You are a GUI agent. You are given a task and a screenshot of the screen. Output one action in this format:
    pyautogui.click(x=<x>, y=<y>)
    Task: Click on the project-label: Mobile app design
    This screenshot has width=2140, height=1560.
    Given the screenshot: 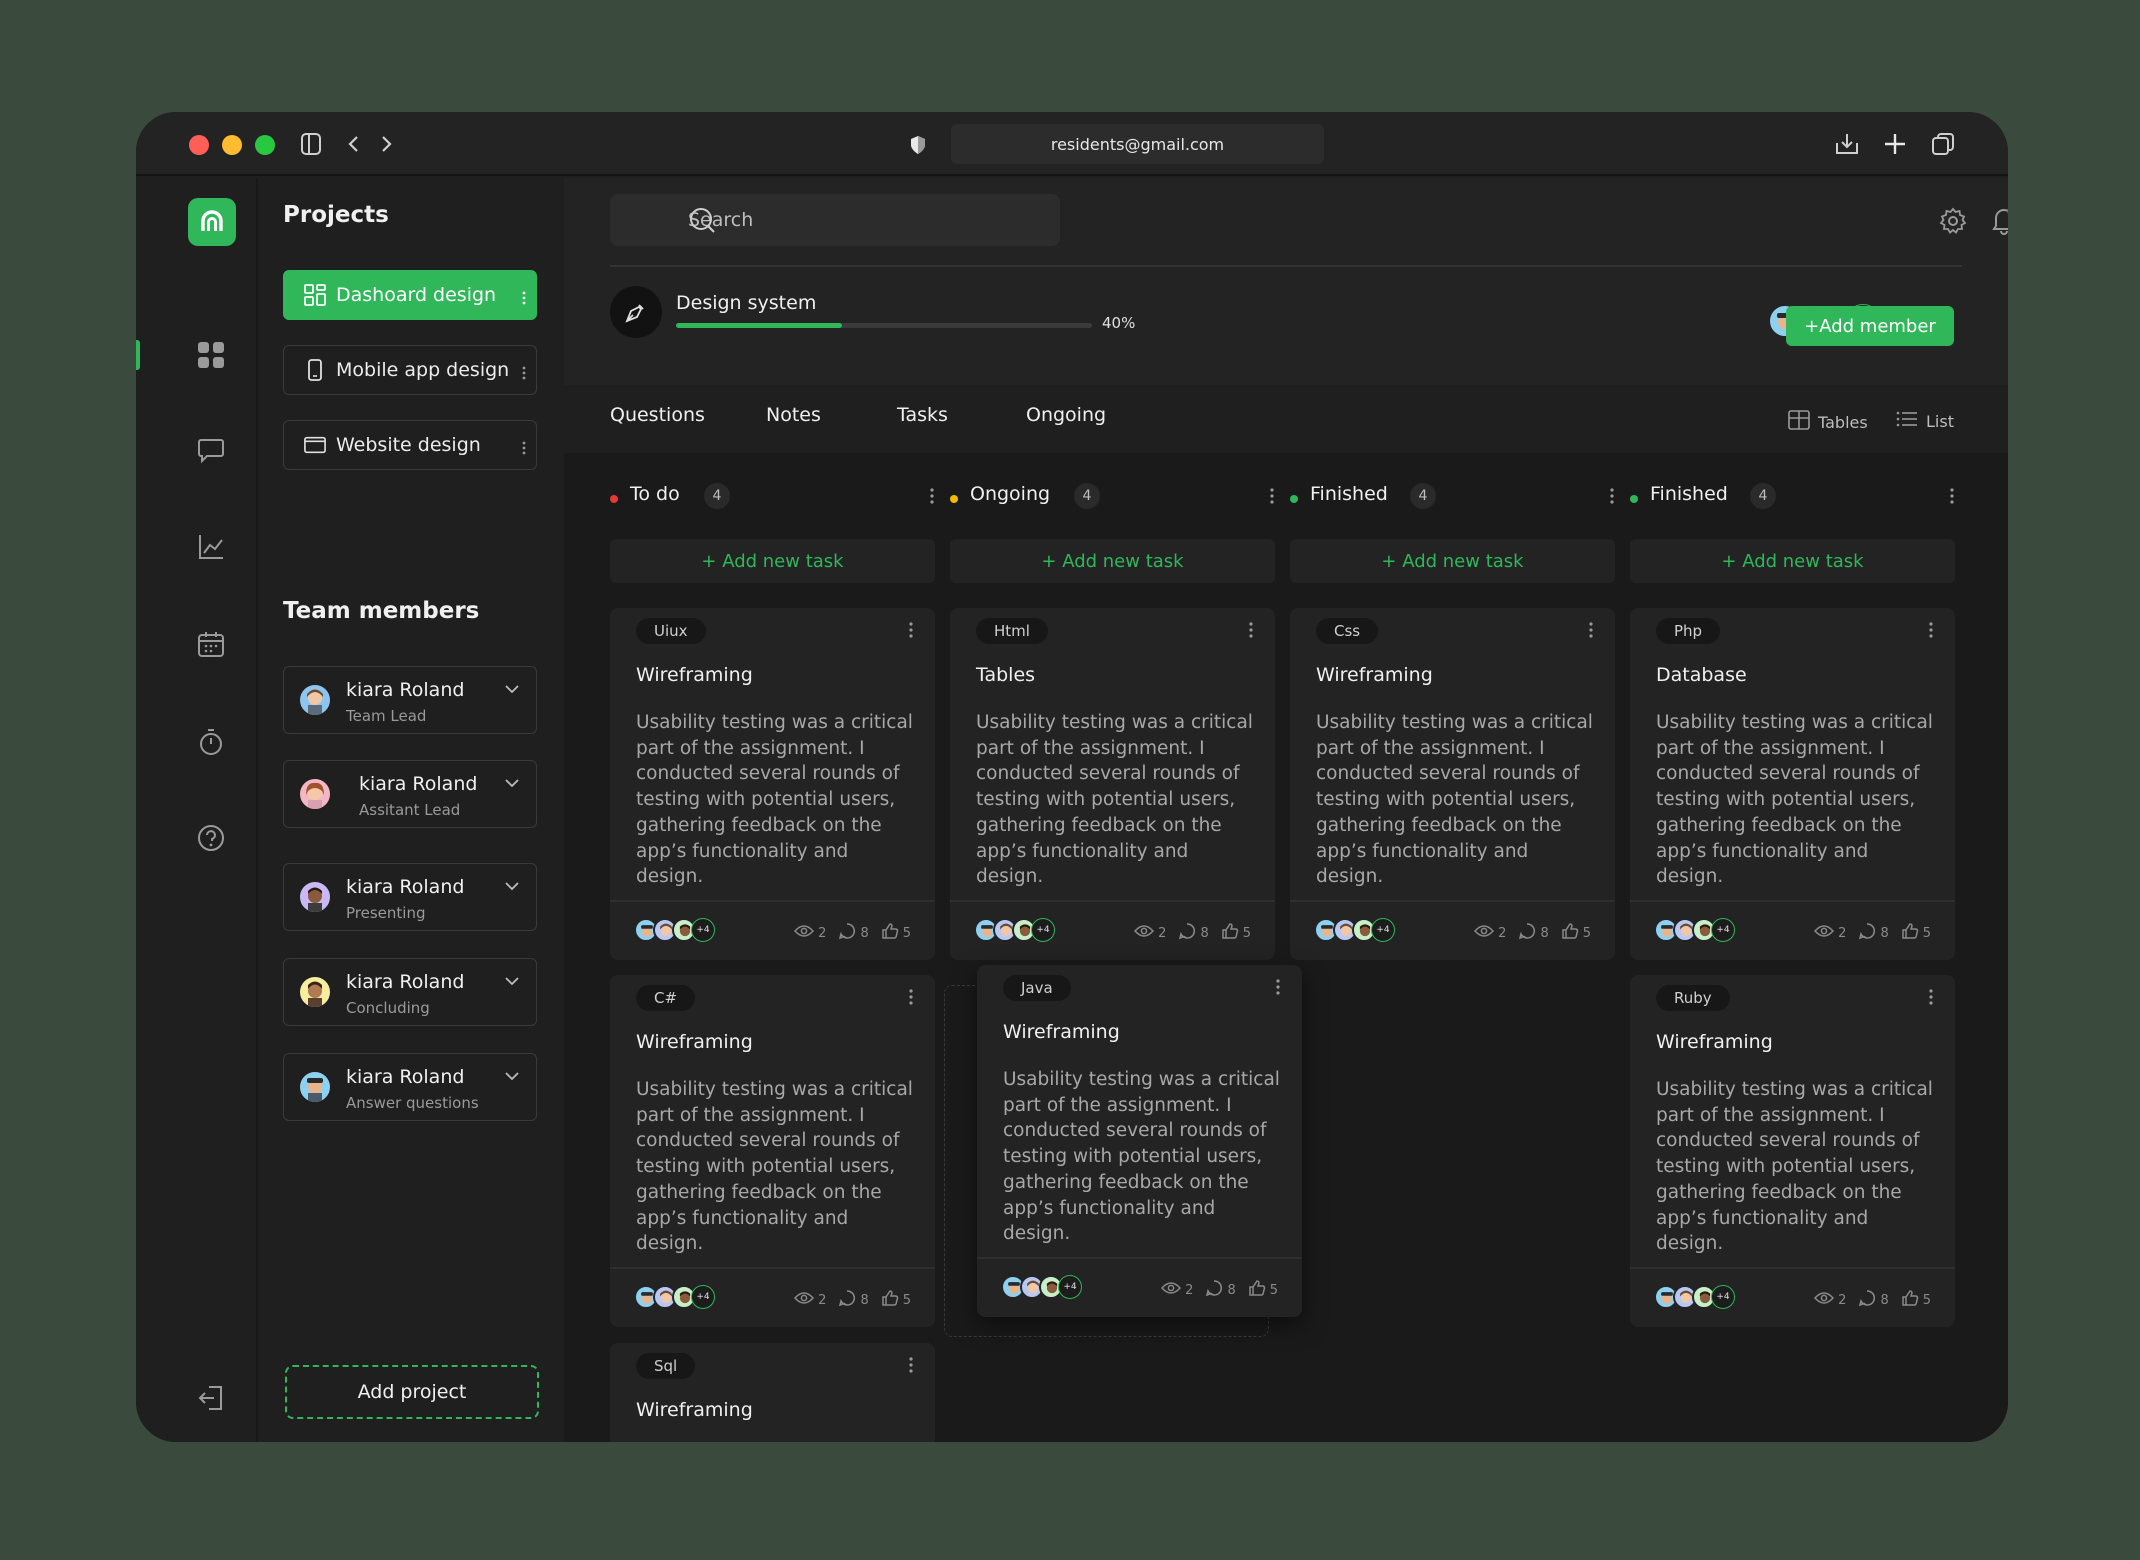 What is the action you would take?
    pyautogui.click(x=423, y=370)
    